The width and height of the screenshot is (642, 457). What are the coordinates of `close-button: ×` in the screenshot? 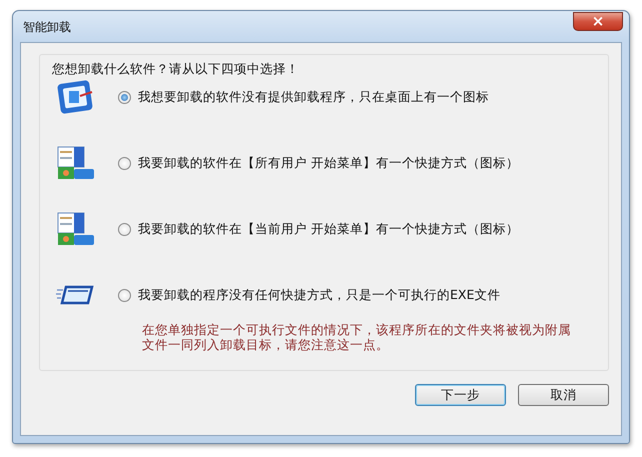 It's located at (598, 21).